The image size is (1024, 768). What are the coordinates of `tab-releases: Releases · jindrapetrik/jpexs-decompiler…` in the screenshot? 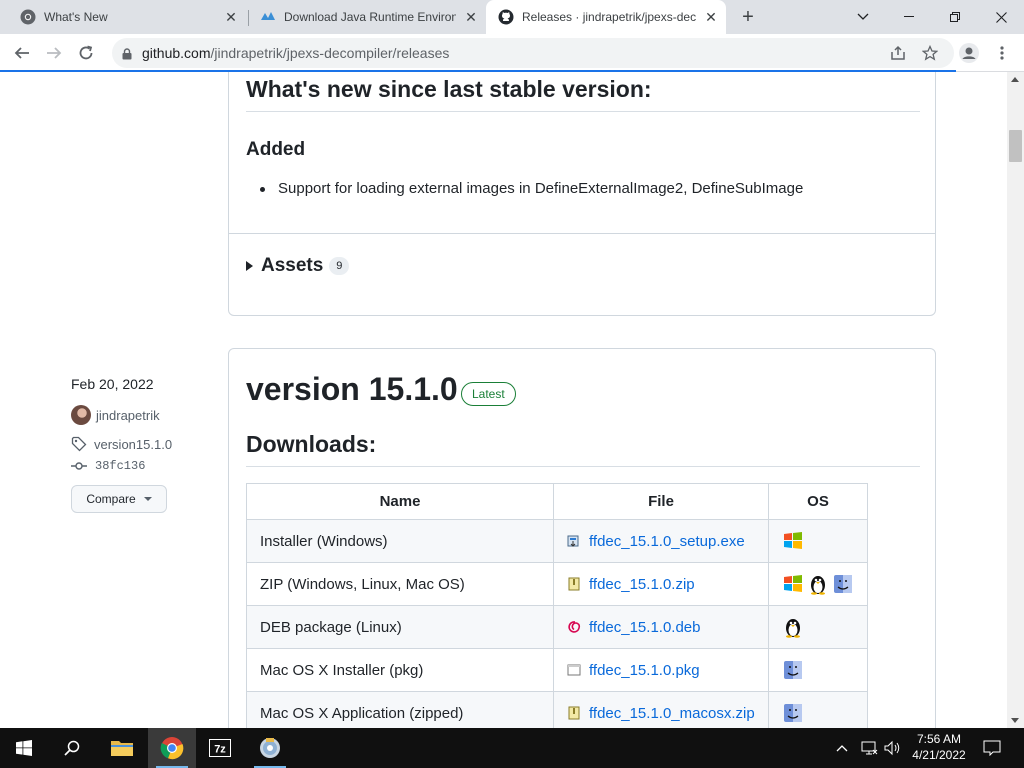 It's located at (606, 17).